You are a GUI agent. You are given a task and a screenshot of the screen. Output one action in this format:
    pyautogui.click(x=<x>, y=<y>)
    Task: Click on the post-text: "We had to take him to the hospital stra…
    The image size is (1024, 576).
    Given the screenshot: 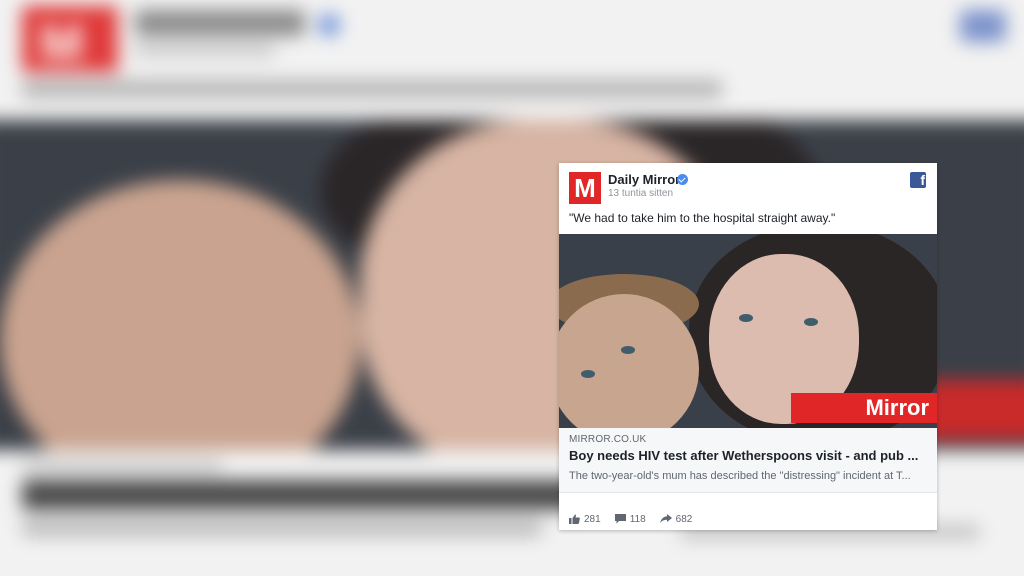 What is the action you would take?
    pyautogui.click(x=702, y=218)
    